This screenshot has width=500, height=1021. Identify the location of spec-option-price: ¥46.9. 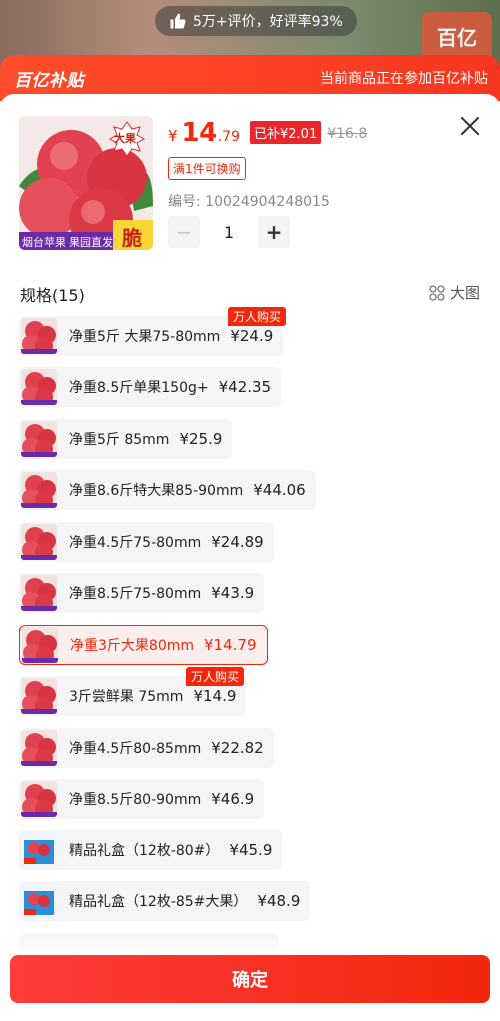
(233, 799).